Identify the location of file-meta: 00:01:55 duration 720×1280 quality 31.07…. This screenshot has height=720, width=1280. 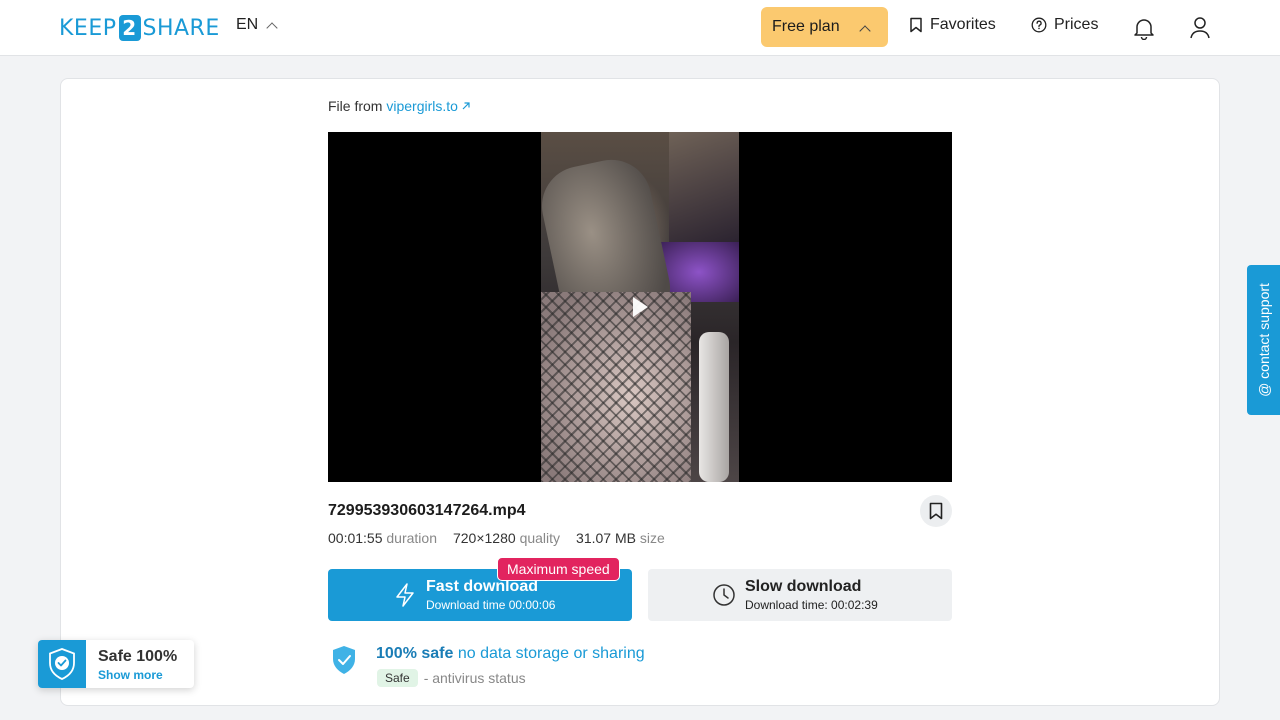
(496, 538).